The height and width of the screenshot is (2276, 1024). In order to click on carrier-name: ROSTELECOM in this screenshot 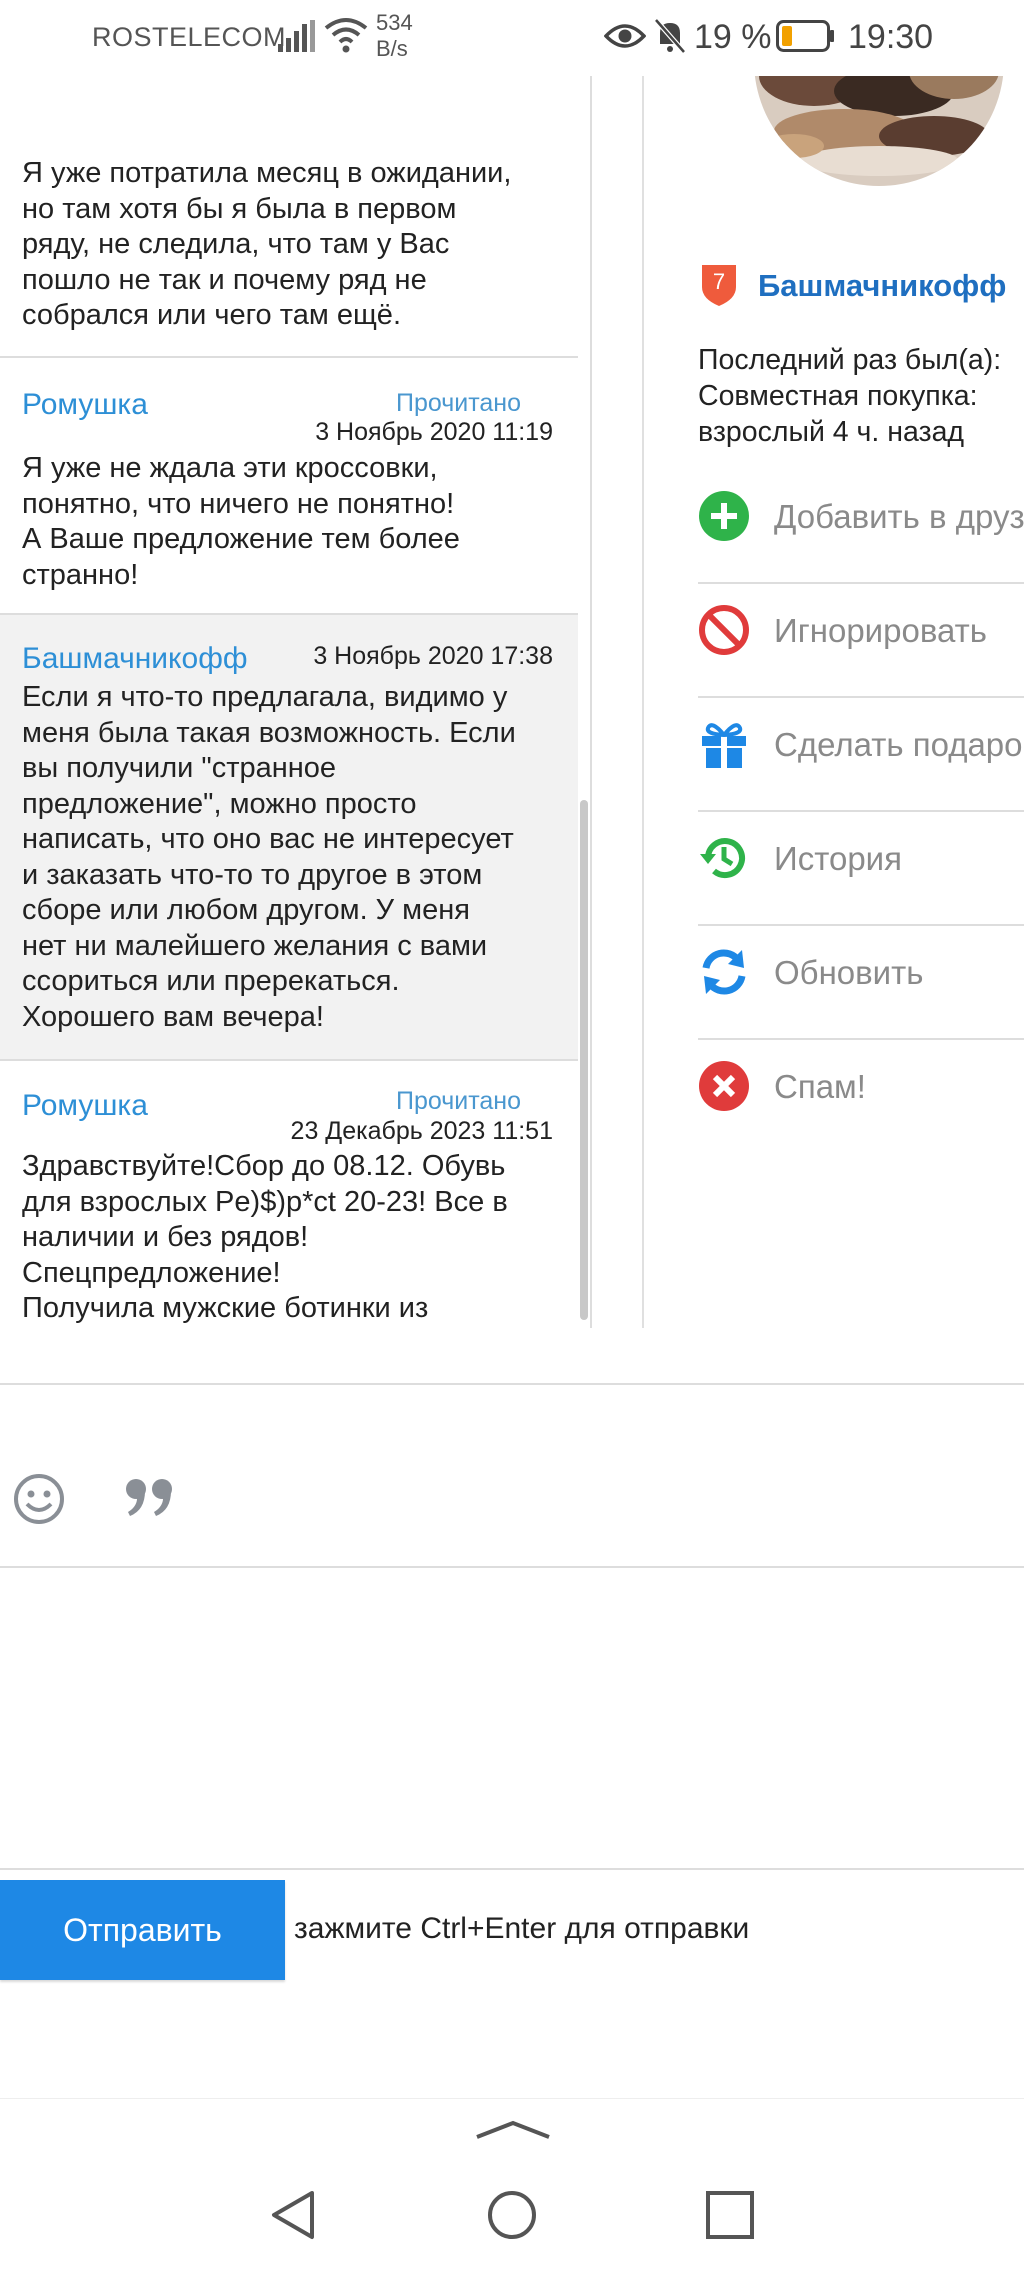, I will do `click(189, 37)`.